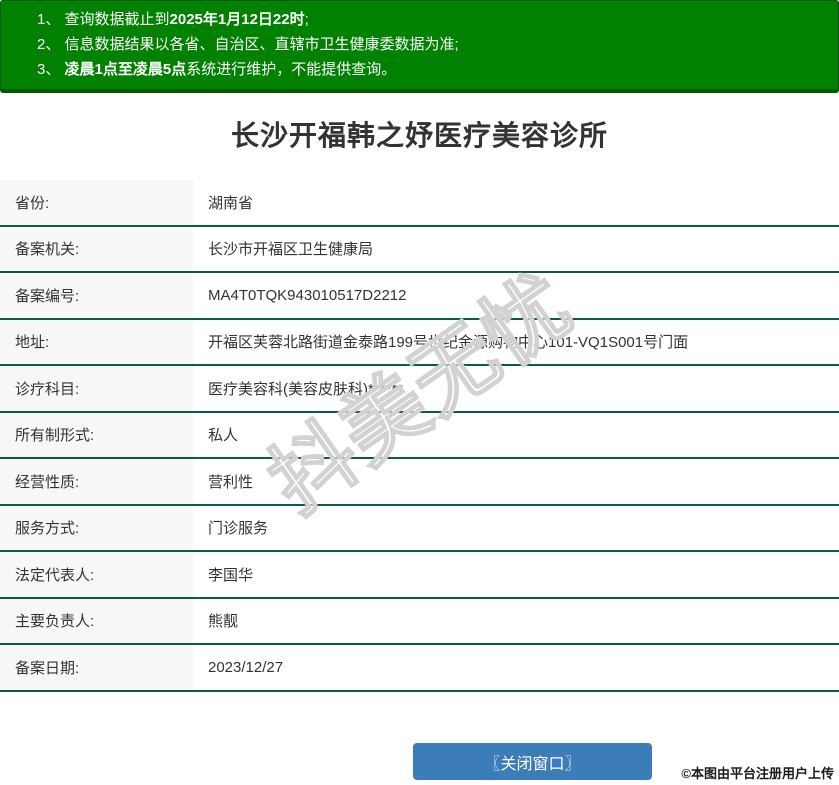  What do you see at coordinates (516, 341) in the screenshot?
I see `row-value: 开福区芙蓉北路街道金泰路199号世纪金源购物中心101-VQ1S001号门面` at bounding box center [516, 341].